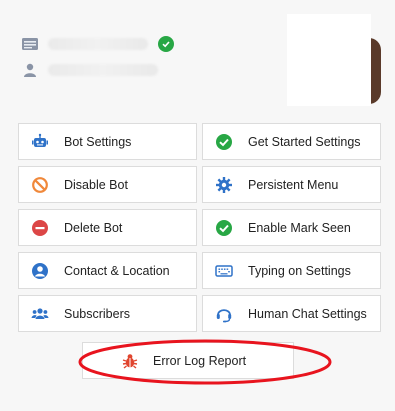  What do you see at coordinates (299, 227) in the screenshot?
I see `enable-mark-seen-label: Enable Mark Seen` at bounding box center [299, 227].